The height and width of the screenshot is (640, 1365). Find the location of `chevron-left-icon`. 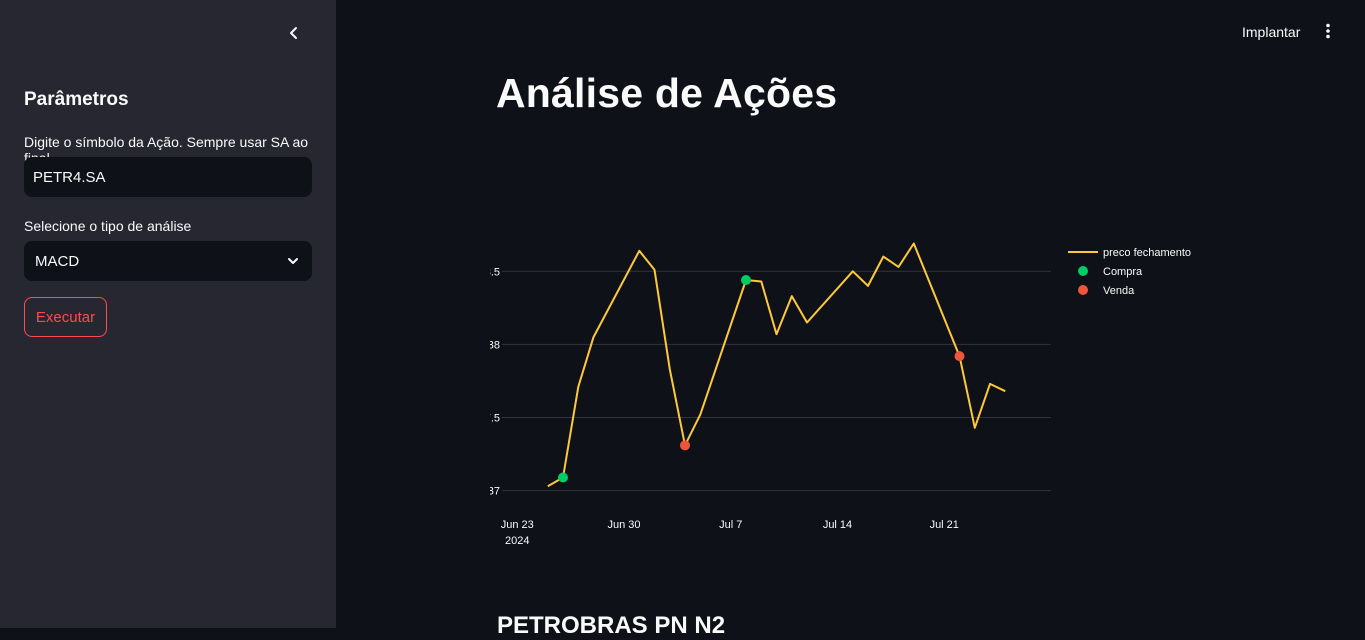

chevron-left-icon is located at coordinates (293, 33).